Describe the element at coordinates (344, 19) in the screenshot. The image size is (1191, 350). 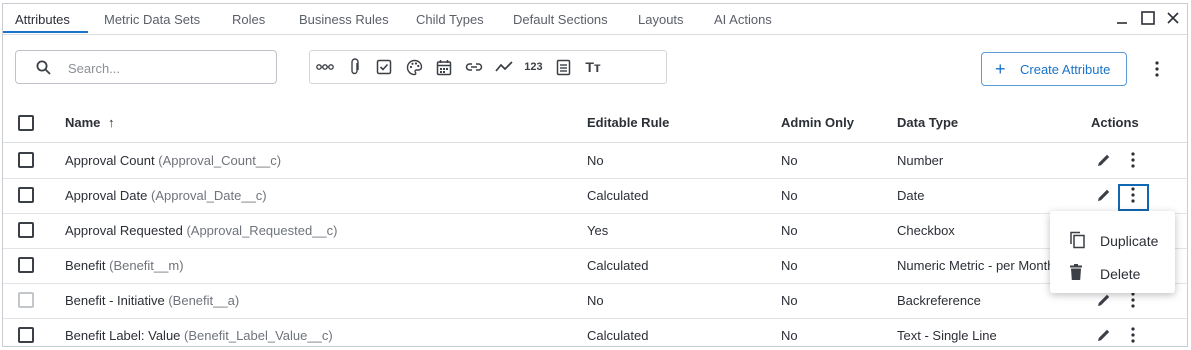
I see `tab-business-rules: Business Rules` at that location.